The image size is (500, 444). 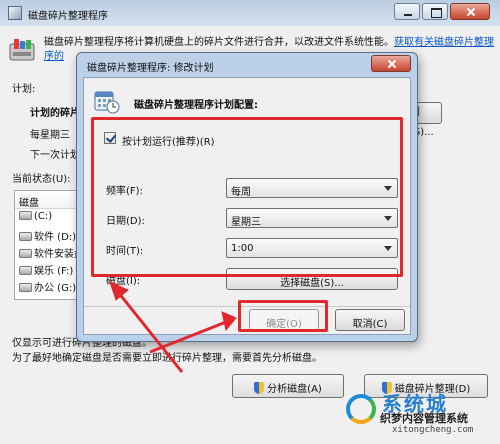 What do you see at coordinates (167, 358) in the screenshot?
I see `note-line-2: 为了最好地确定磁盘是否需要立即进行碎片整理，需要首先分析磁盘。` at bounding box center [167, 358].